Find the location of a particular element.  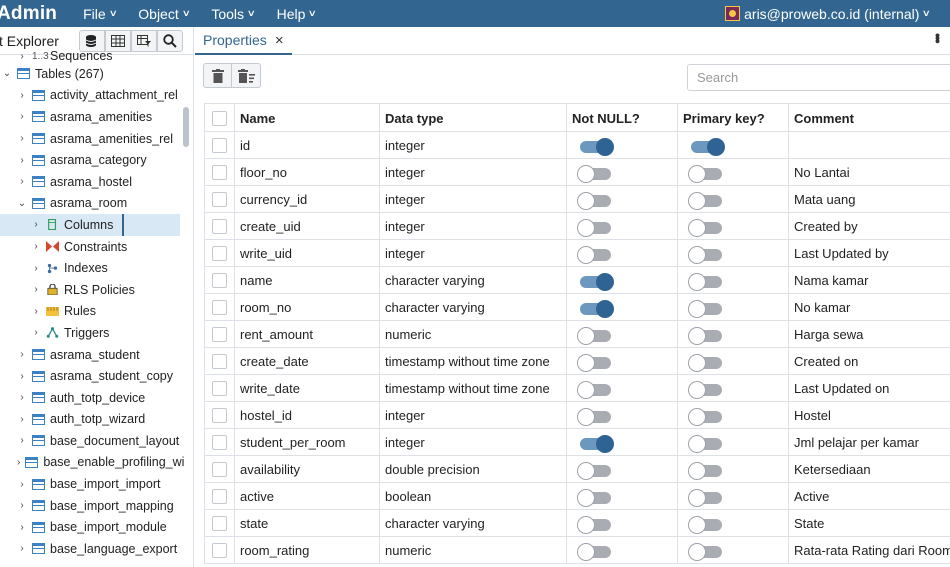

close-icon: × is located at coordinates (279, 40).